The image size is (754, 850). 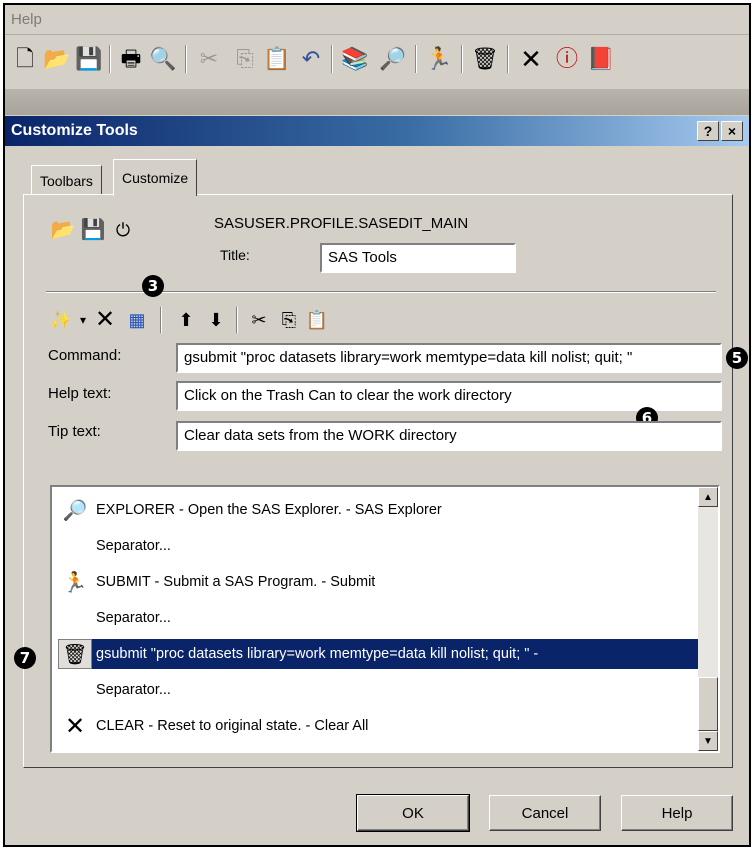 What do you see at coordinates (85, 355) in the screenshot?
I see `command-label: Command:` at bounding box center [85, 355].